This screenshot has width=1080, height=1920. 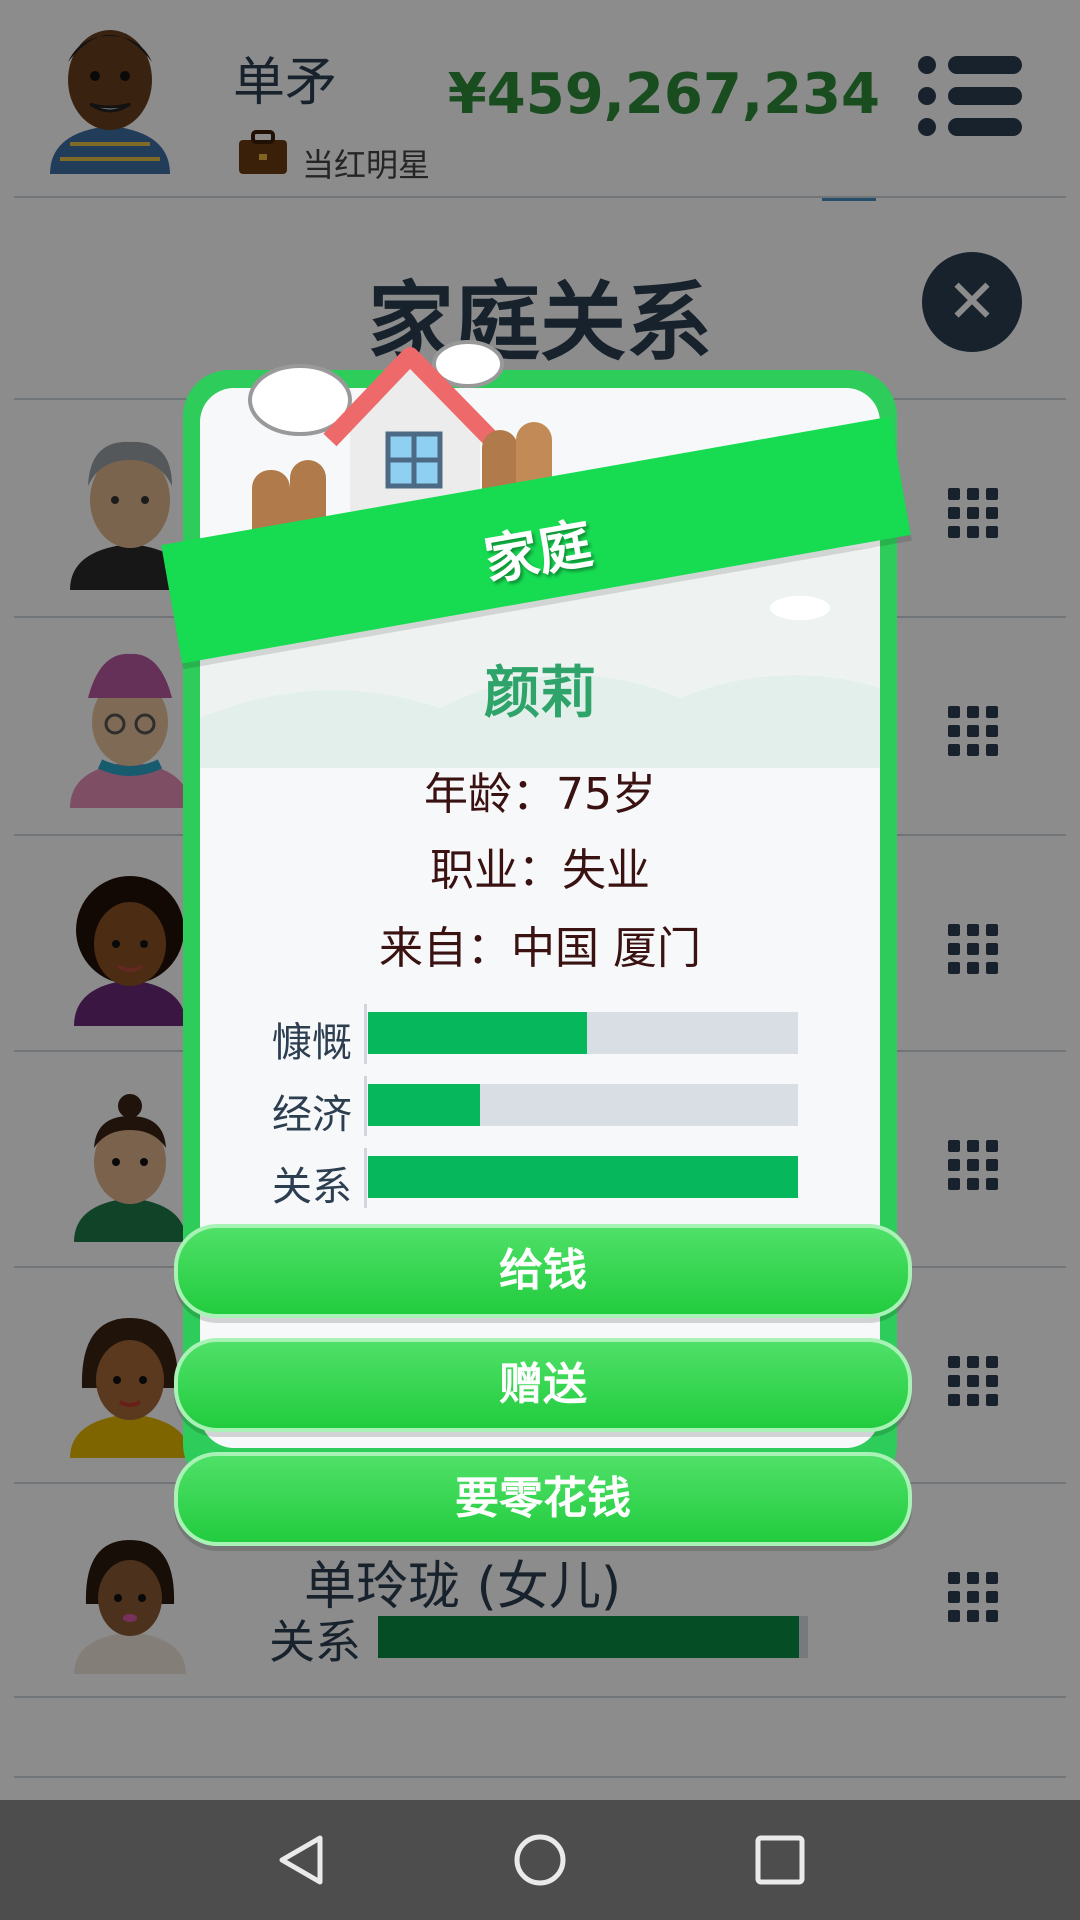 I want to click on give-money-button: 给钱, so click(x=543, y=1271).